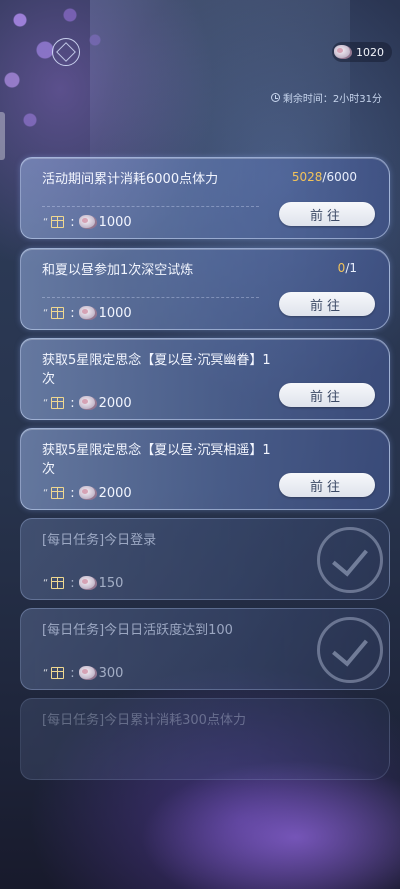 The height and width of the screenshot is (889, 400). What do you see at coordinates (339, 177) in the screenshot?
I see `progress-total: /6000` at bounding box center [339, 177].